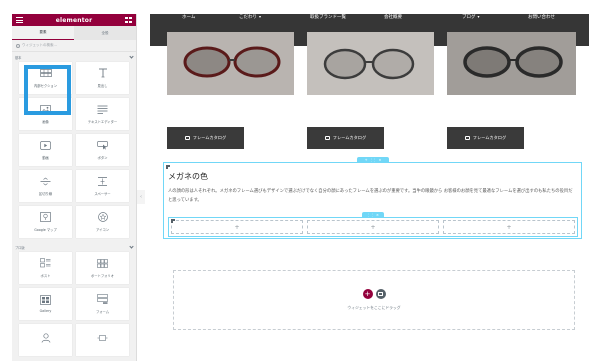 The width and height of the screenshot is (589, 361). Describe the element at coordinates (102, 193) in the screenshot. I see `widget-label: スペーサー` at that location.